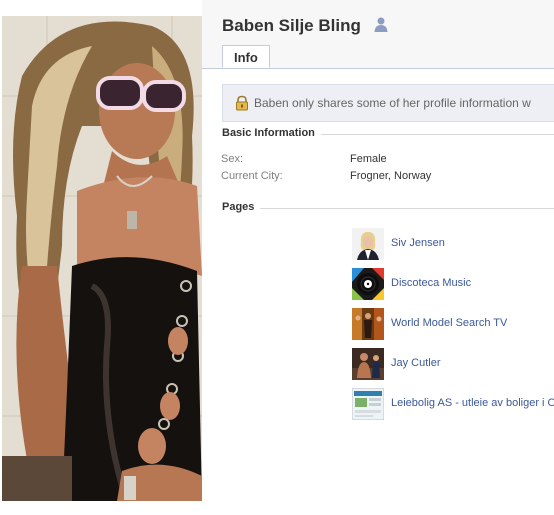  Describe the element at coordinates (241, 207) in the screenshot. I see `pages-heading: Pages` at that location.